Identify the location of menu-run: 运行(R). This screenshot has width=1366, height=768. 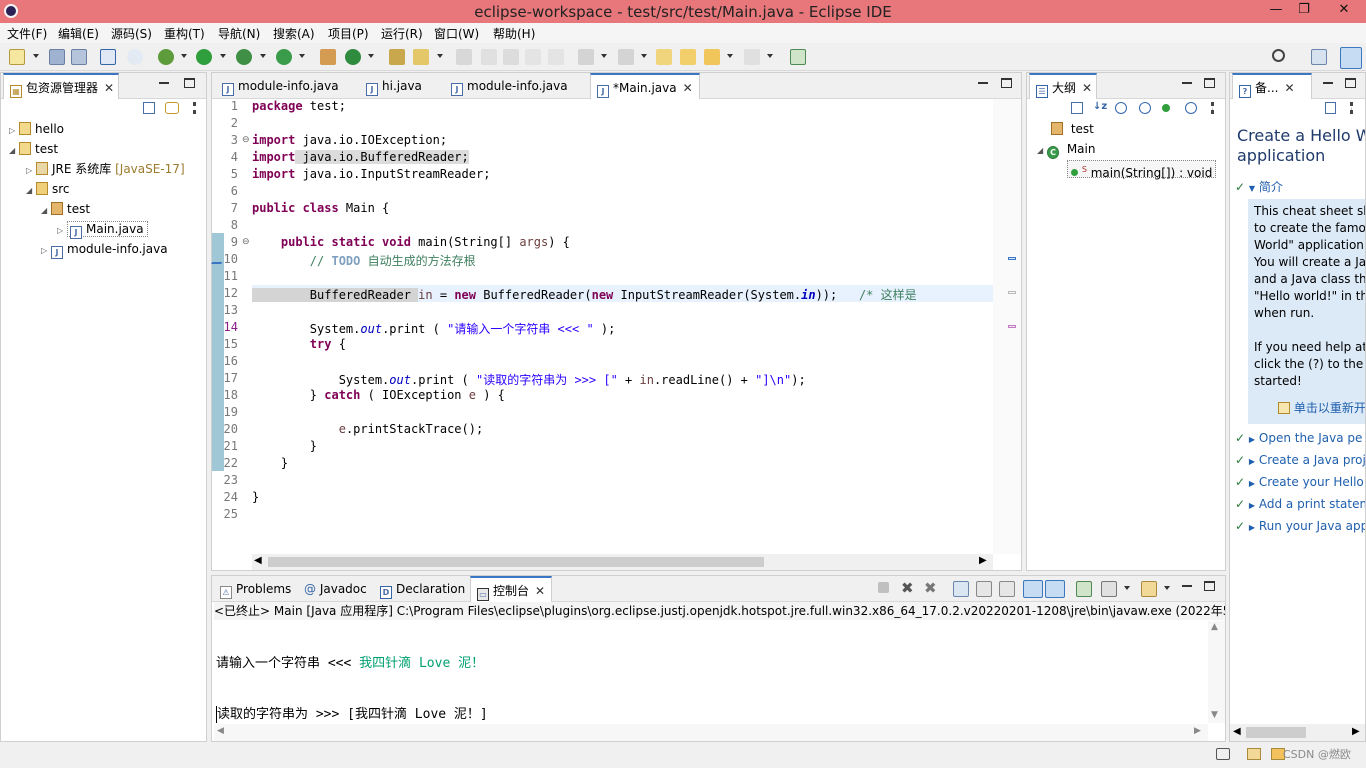
(402, 33).